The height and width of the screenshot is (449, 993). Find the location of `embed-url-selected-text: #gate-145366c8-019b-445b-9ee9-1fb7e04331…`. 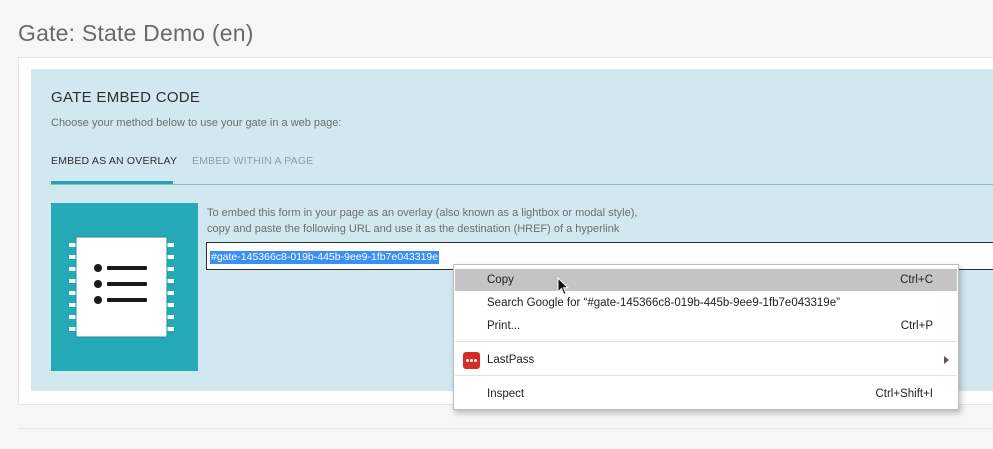

embed-url-selected-text: #gate-145366c8-019b-445b-9ee9-1fb7e04331… is located at coordinates (325, 257).